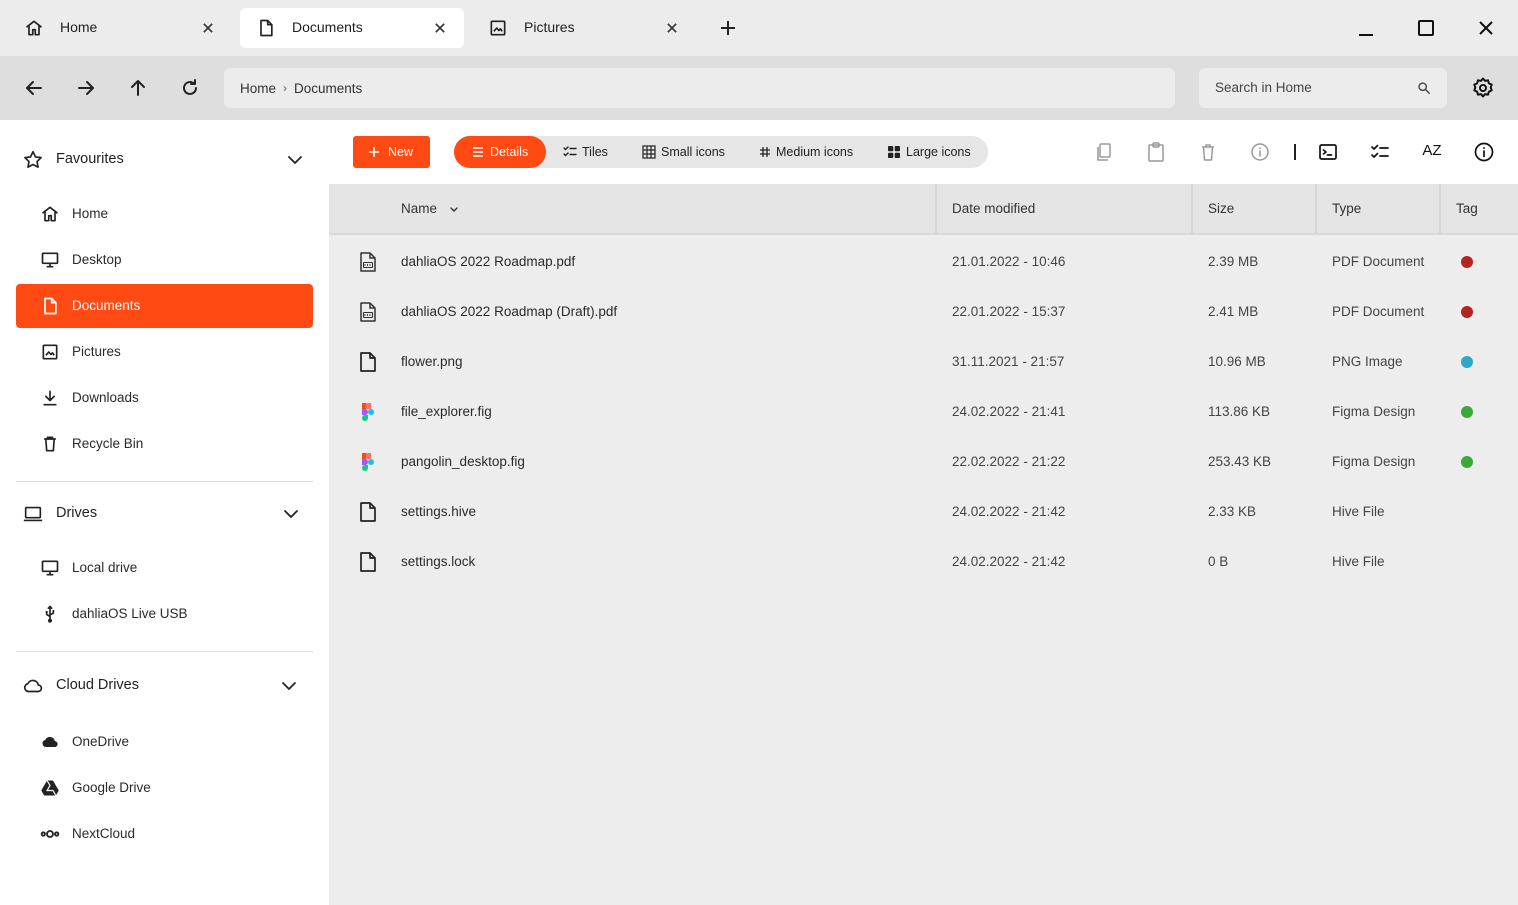 The height and width of the screenshot is (905, 1518). I want to click on file-icon, so click(368, 512).